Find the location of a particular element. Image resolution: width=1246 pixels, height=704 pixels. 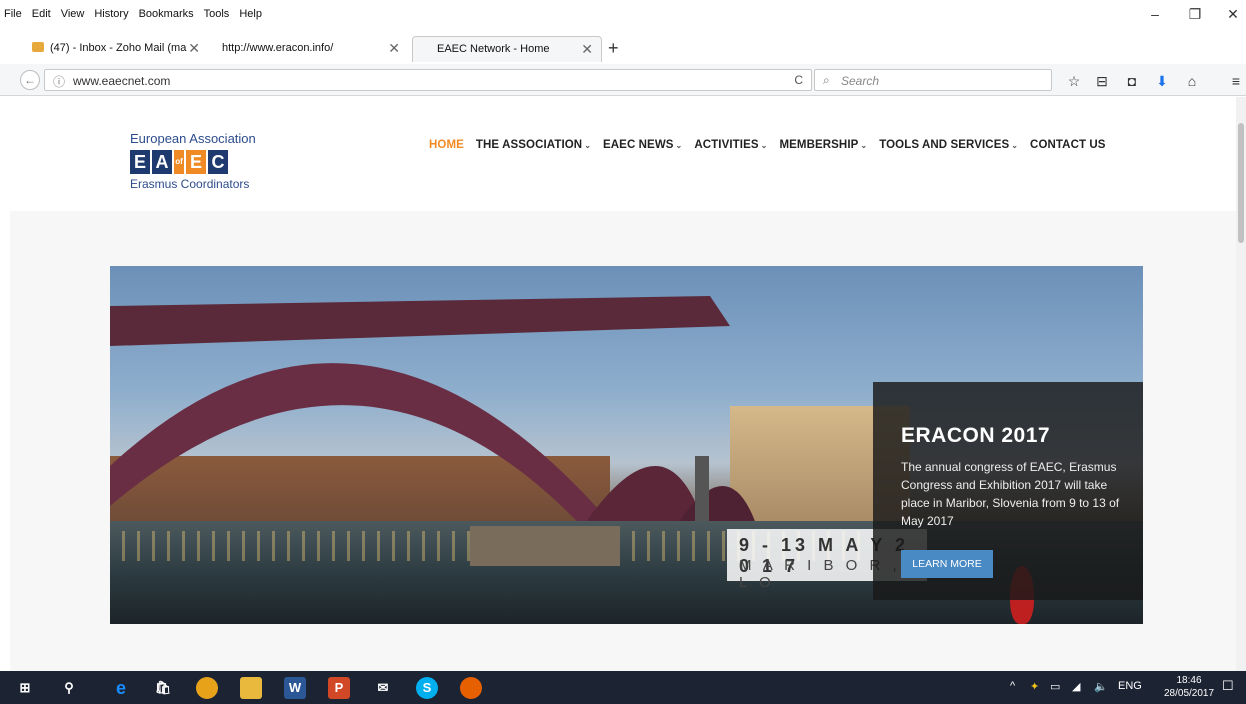

mail-icon is located at coordinates (38, 47).